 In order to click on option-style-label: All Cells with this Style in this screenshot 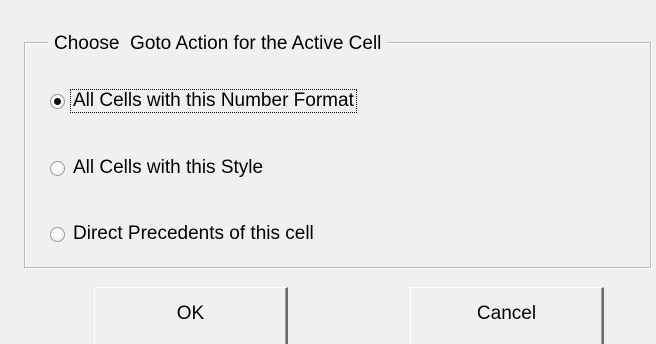, I will do `click(168, 167)`.